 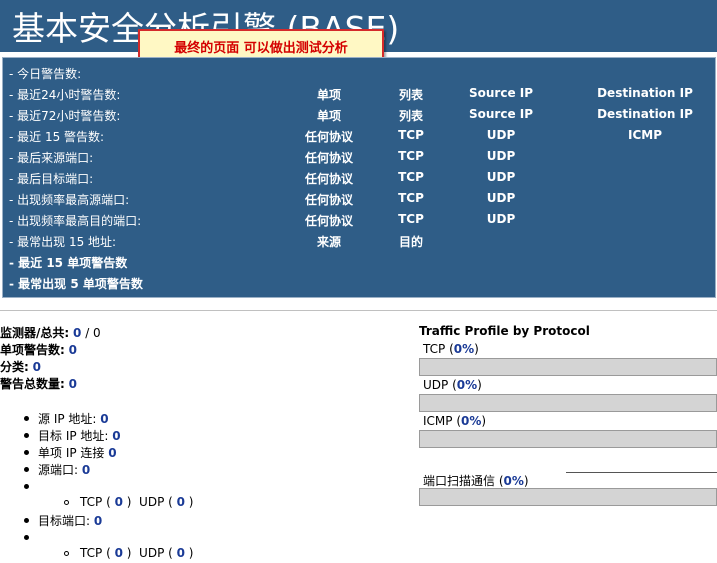 I want to click on categories-label: 分类:, so click(x=14, y=367).